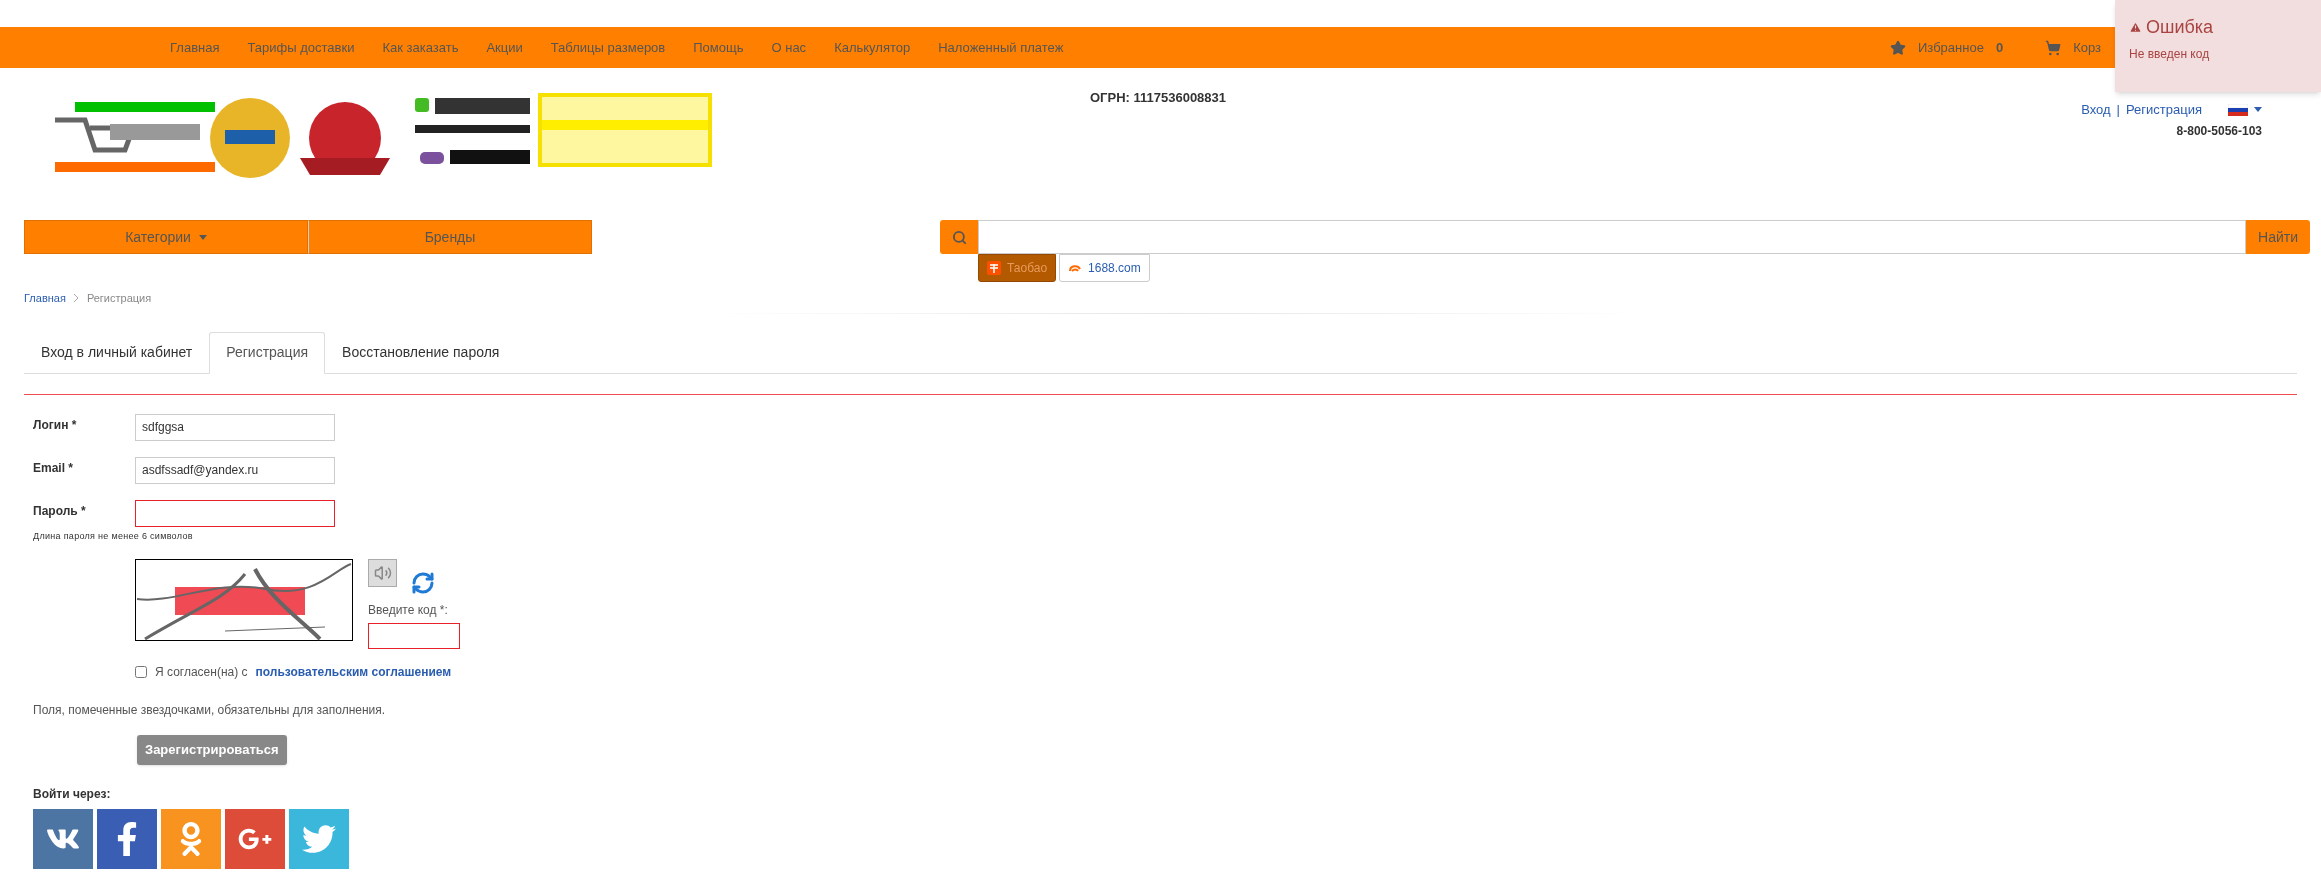 The height and width of the screenshot is (880, 2321). What do you see at coordinates (382, 573) in the screenshot?
I see `speaker-icon` at bounding box center [382, 573].